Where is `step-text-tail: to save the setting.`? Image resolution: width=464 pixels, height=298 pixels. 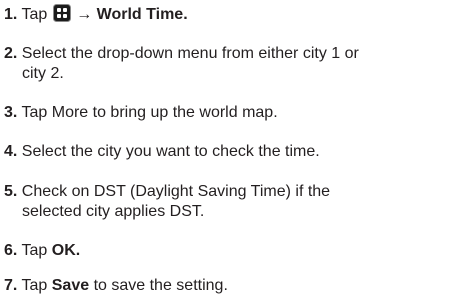
step-text-tail: to save the setting. is located at coordinates (160, 285).